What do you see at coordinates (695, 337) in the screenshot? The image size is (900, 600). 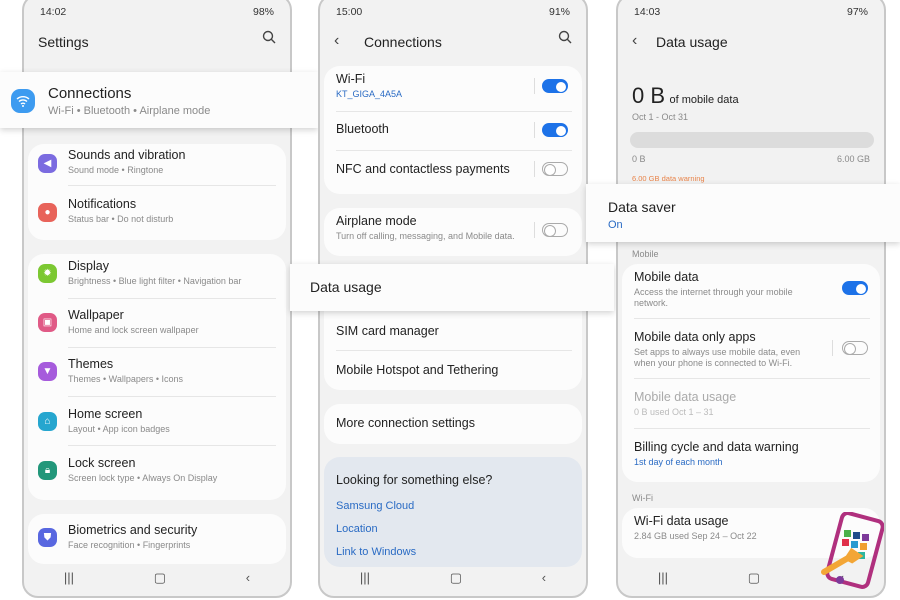 I see `only-apps-title: Mobile data only apps` at bounding box center [695, 337].